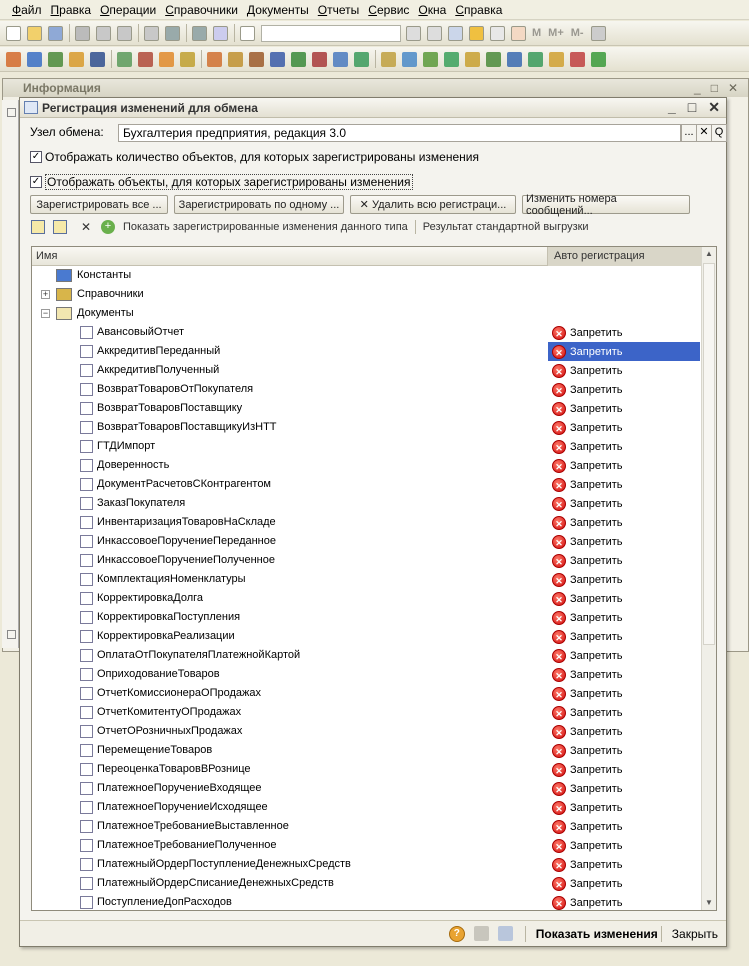 The width and height of the screenshot is (749, 966). What do you see at coordinates (366, 693) in the screenshot?
I see `tree-row: ОтчетКомиссионераОПродажах ✕ Запретить` at bounding box center [366, 693].